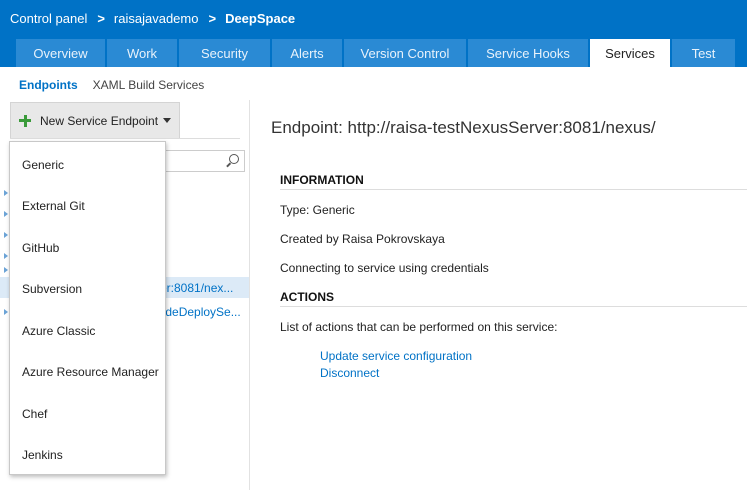 Image resolution: width=747 pixels, height=490 pixels. Describe the element at coordinates (87, 330) in the screenshot. I see `menu-item-azure-classic: Azure Classic` at that location.